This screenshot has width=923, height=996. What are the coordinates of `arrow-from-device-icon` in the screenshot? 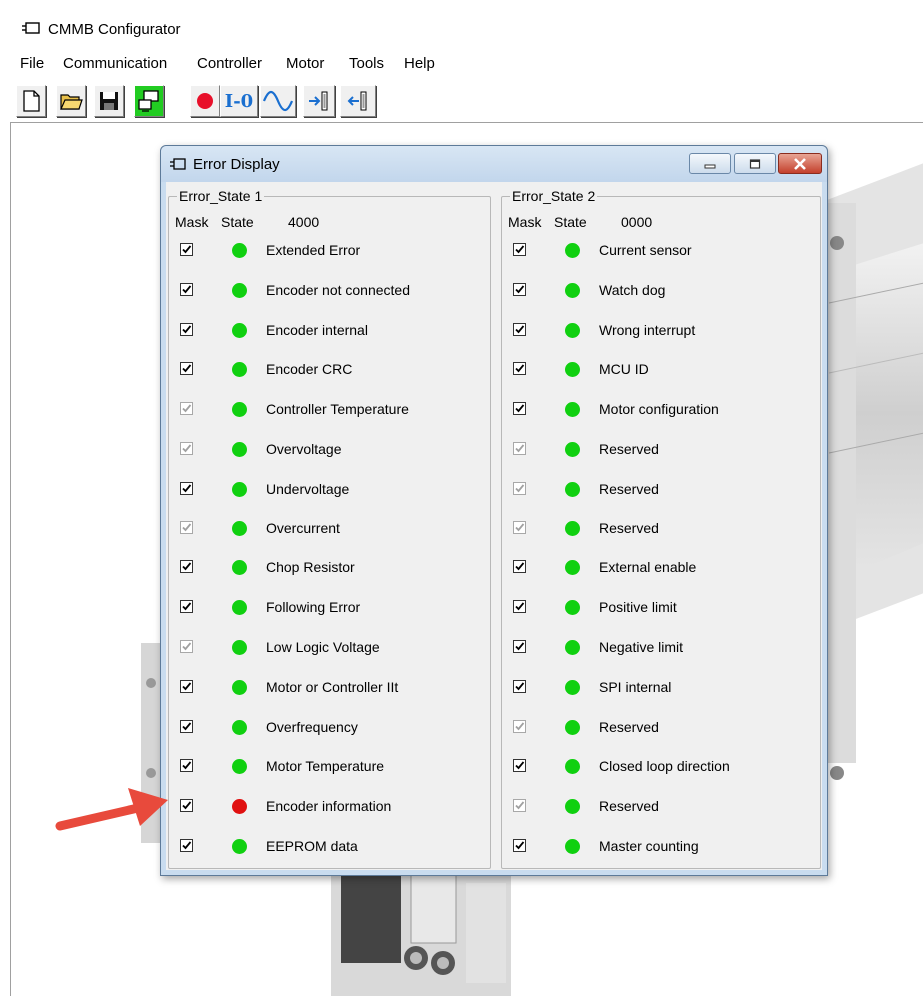 It's located at (357, 101).